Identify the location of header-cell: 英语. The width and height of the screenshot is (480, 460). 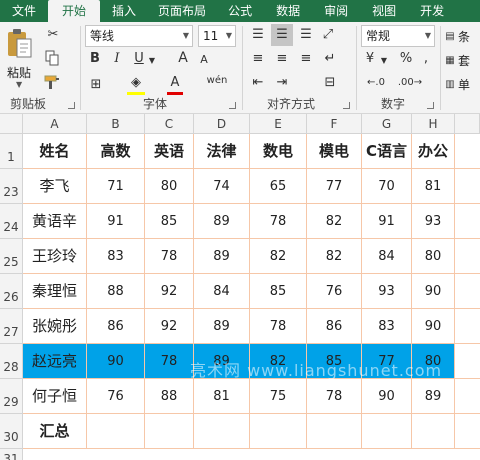
(169, 151).